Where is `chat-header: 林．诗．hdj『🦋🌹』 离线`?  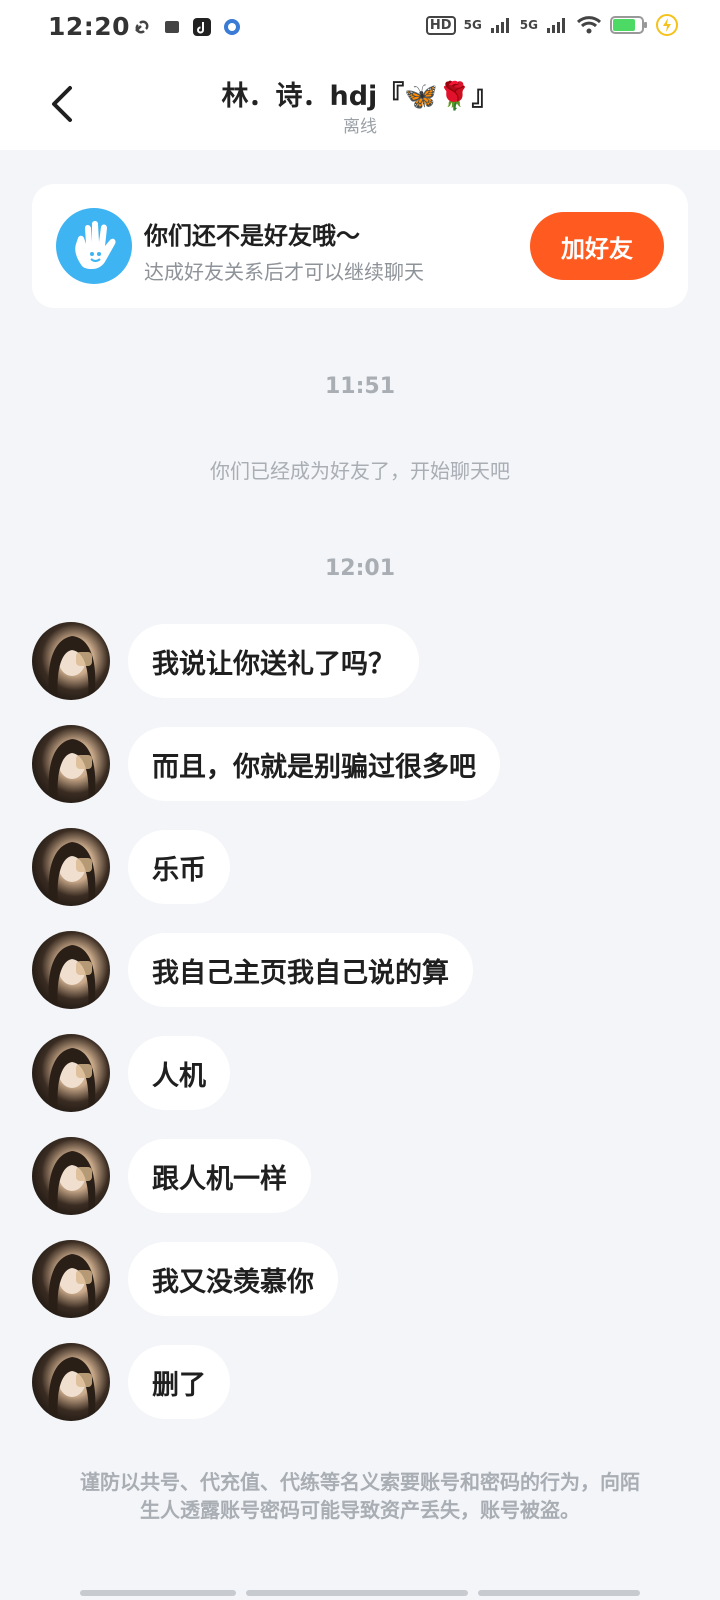
chat-header: 林．诗．hdj『🦋🌹』 离线 is located at coordinates (360, 103).